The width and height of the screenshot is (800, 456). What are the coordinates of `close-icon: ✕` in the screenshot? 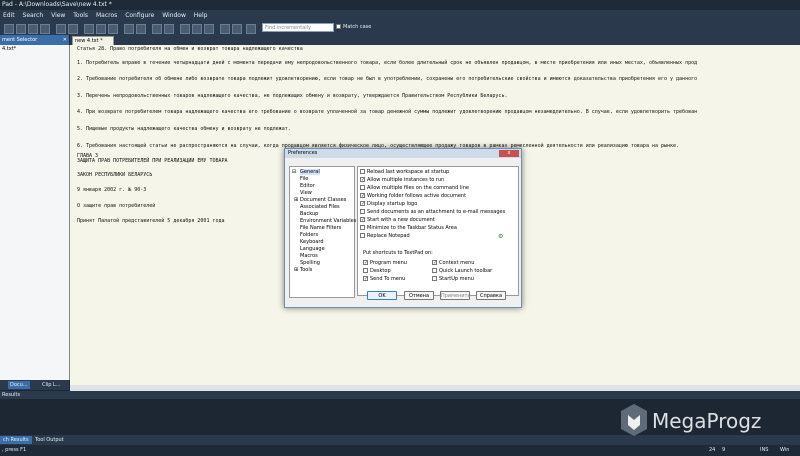 It's located at (65, 40).